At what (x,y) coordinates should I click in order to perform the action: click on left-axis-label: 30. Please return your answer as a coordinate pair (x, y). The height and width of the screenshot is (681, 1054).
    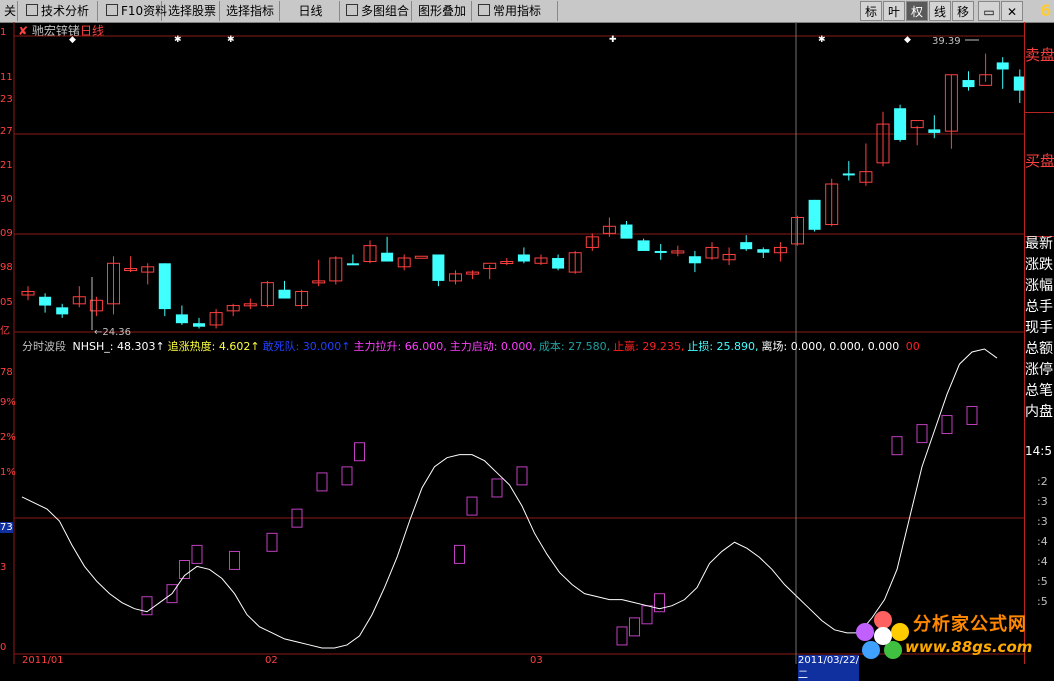
    Looking at the image, I should click on (6, 199).